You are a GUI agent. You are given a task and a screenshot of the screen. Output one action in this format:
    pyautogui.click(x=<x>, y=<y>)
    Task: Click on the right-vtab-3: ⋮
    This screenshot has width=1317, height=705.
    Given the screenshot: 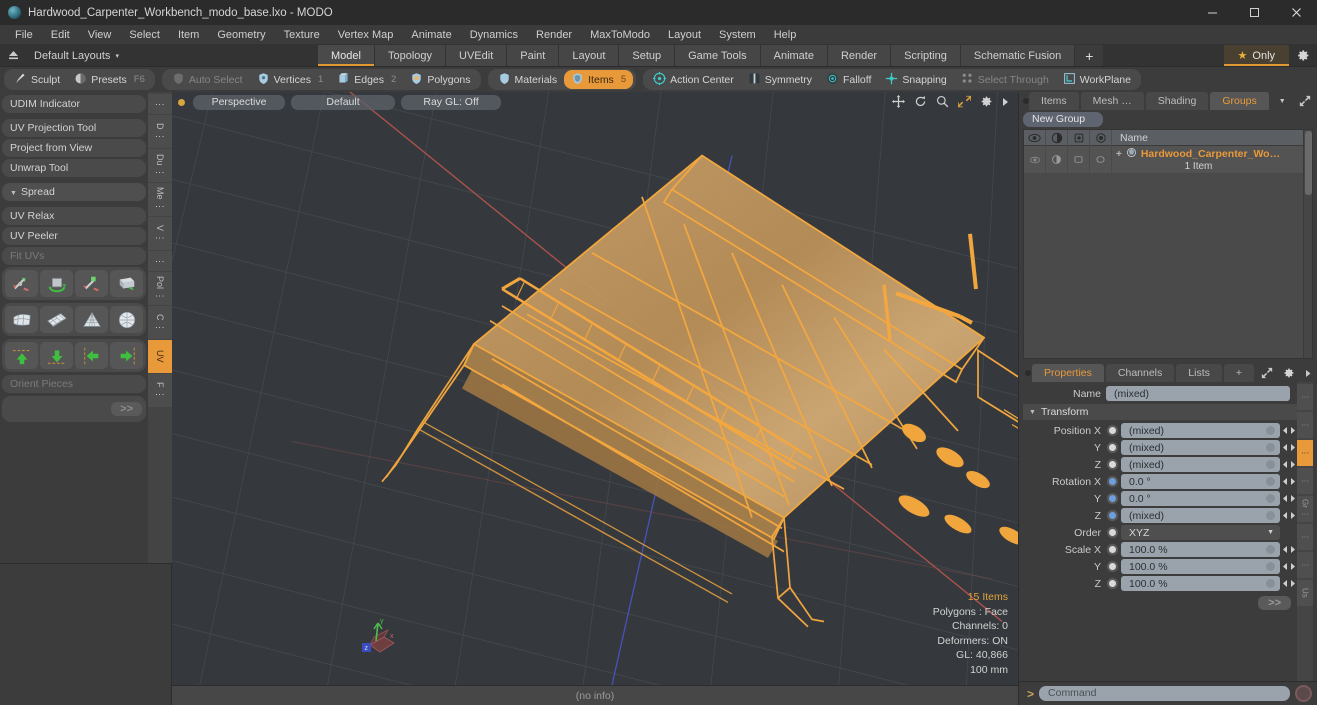 What is the action you would take?
    pyautogui.click(x=1305, y=481)
    